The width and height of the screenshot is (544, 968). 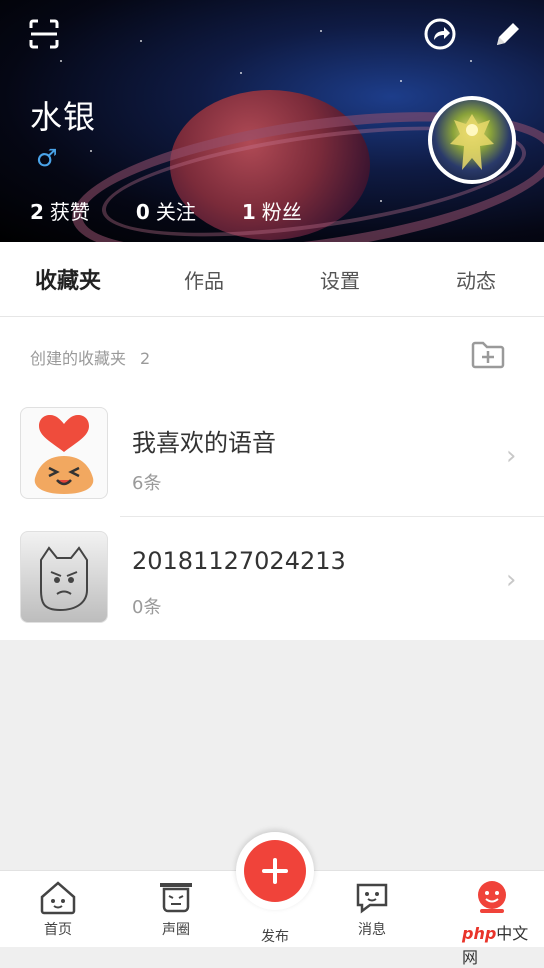 I want to click on share-icon, so click(x=440, y=34).